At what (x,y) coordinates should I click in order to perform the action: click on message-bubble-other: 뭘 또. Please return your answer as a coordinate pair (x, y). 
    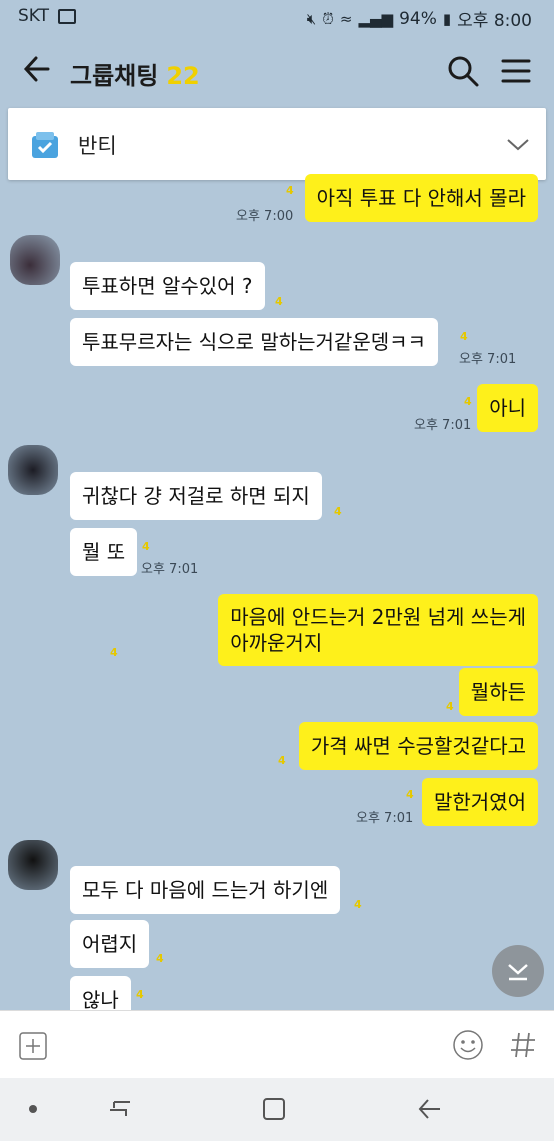
    Looking at the image, I should click on (104, 552).